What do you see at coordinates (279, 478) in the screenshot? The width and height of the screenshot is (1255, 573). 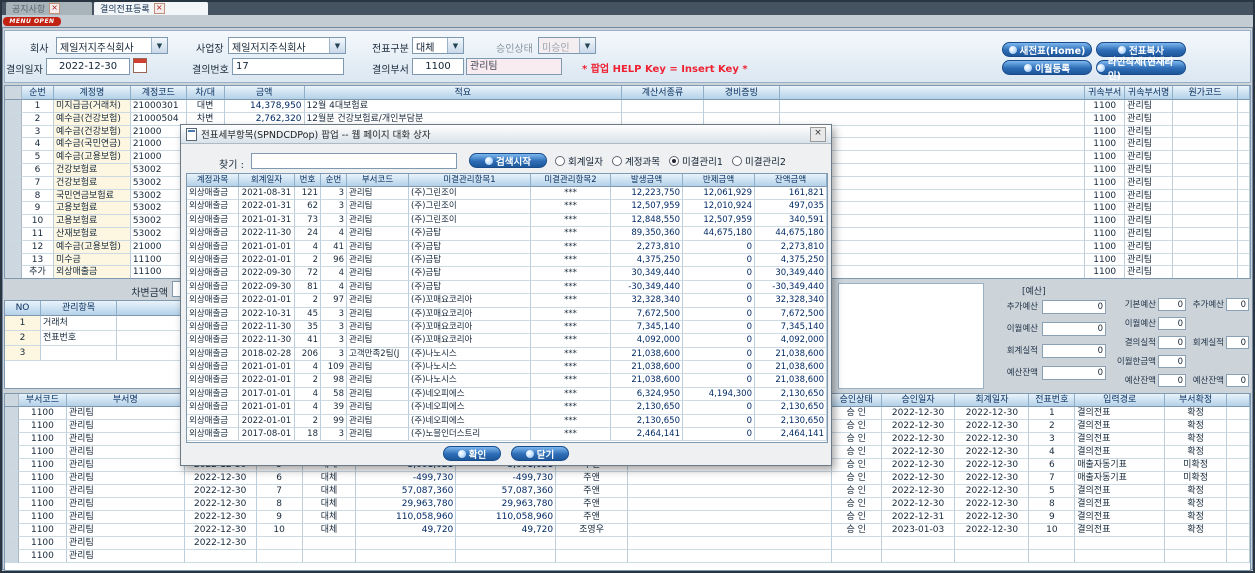 I see `dept-cell: 6` at bounding box center [279, 478].